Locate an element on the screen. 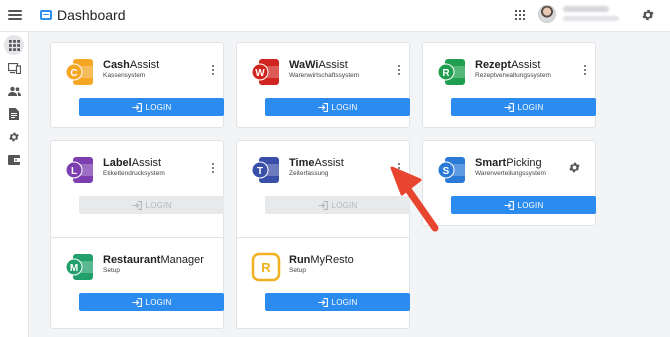 This screenshot has height=337, width=670. svg-text: C is located at coordinates (73, 73).